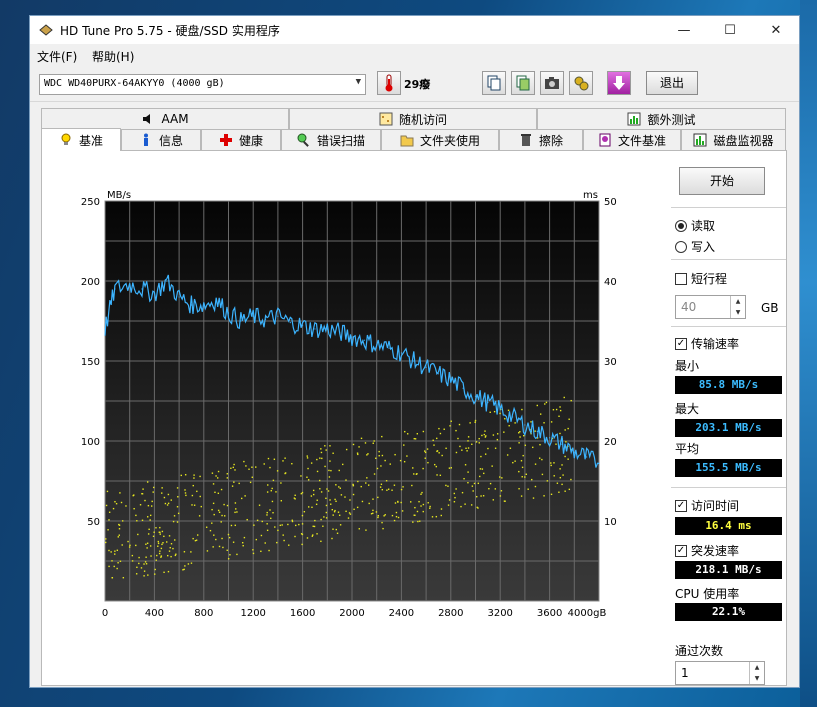  Describe the element at coordinates (57, 56) in the screenshot. I see `menu-file: 文件(F)` at that location.